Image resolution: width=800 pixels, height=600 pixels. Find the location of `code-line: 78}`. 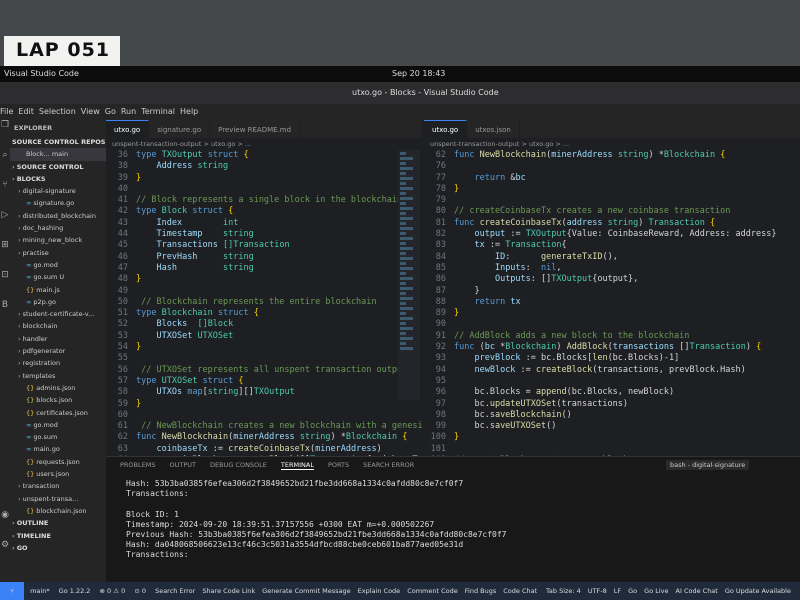

code-line: 78} is located at coordinates (612, 189).